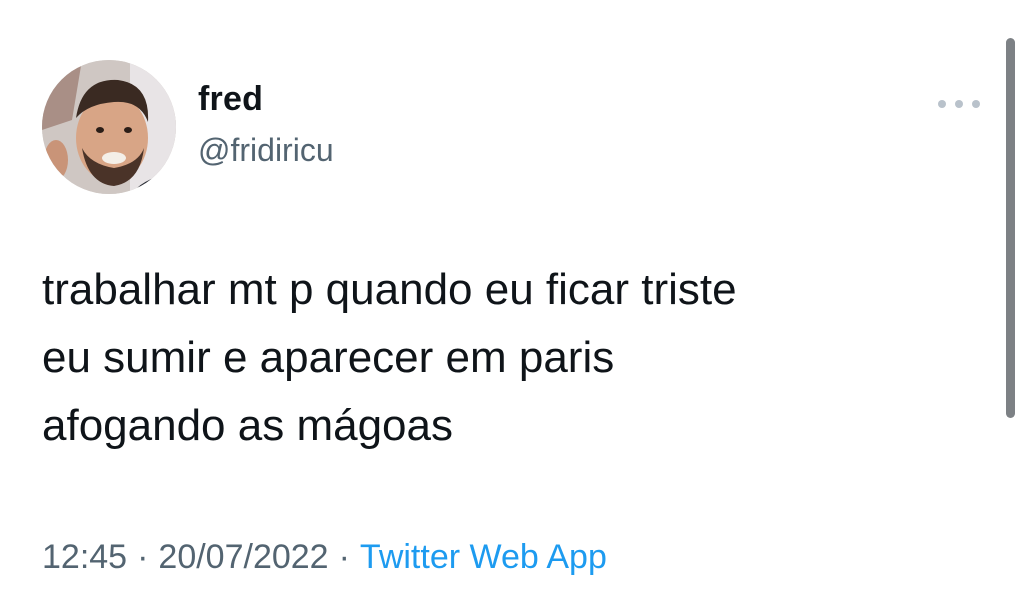  What do you see at coordinates (243, 557) in the screenshot?
I see `tweet-date: 20/07/2022` at bounding box center [243, 557].